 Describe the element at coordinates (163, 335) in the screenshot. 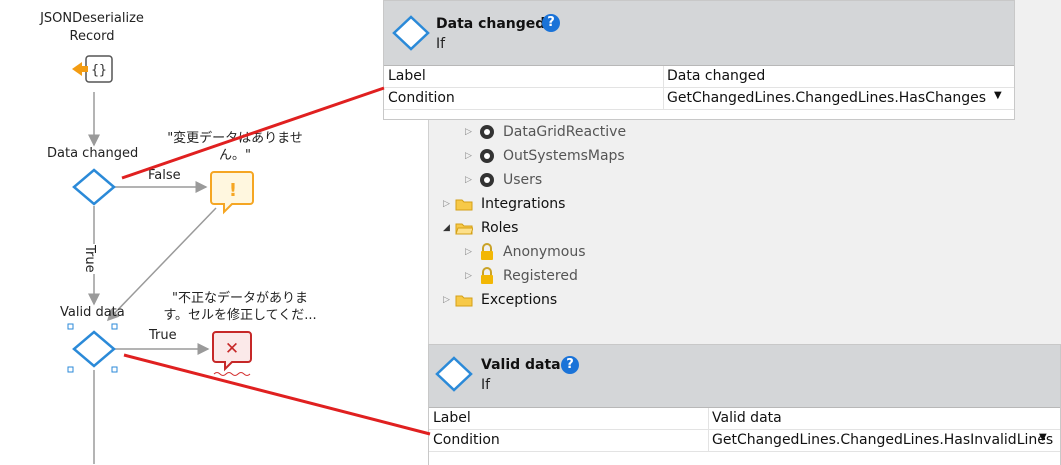

I see `true-edge-label-right: True` at that location.